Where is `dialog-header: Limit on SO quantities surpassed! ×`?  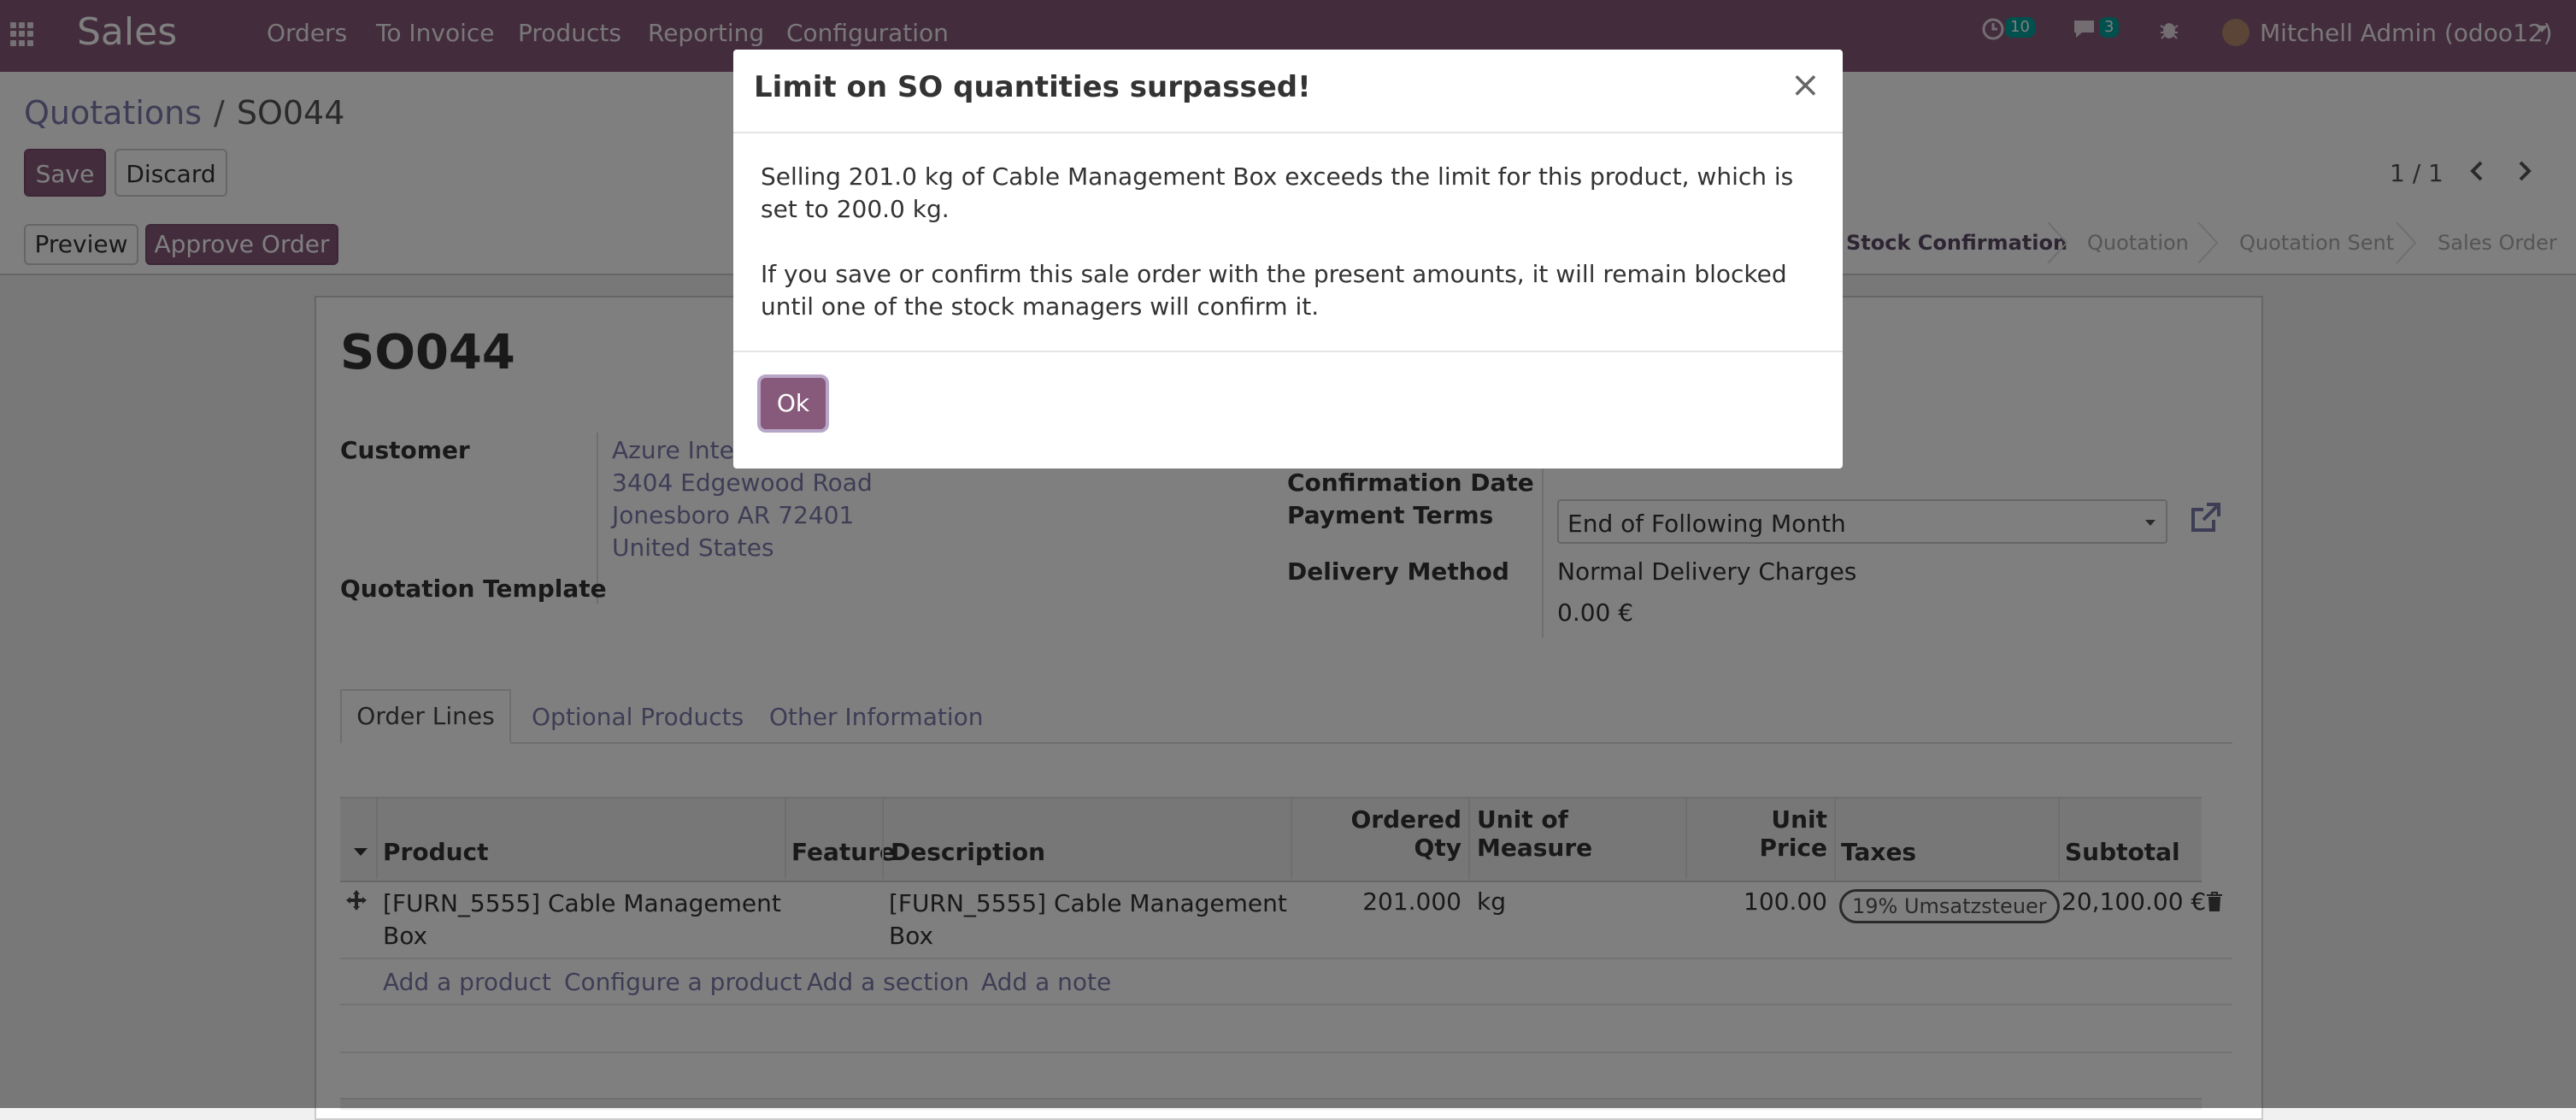
dialog-header: Limit on SO quantities surpassed! × is located at coordinates (1288, 91).